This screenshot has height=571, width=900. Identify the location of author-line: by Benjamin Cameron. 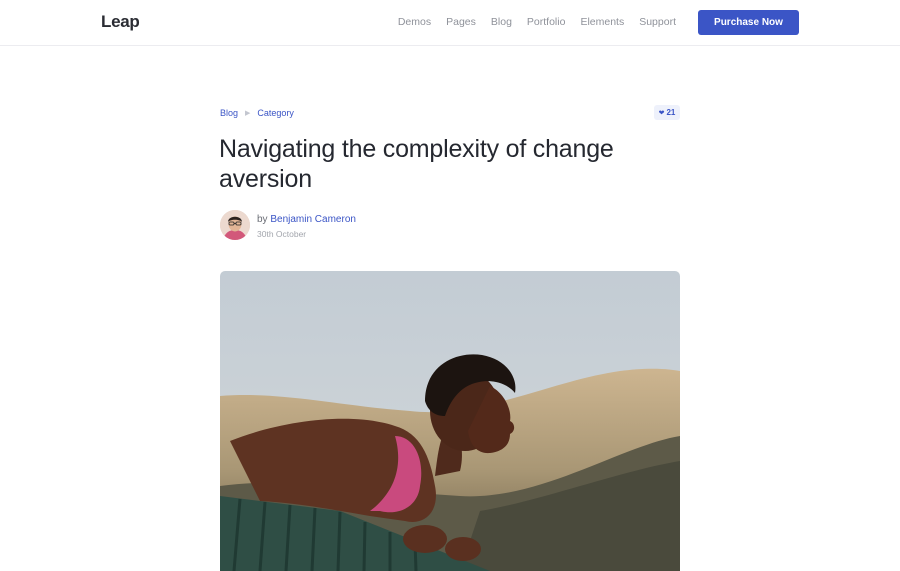
(306, 219).